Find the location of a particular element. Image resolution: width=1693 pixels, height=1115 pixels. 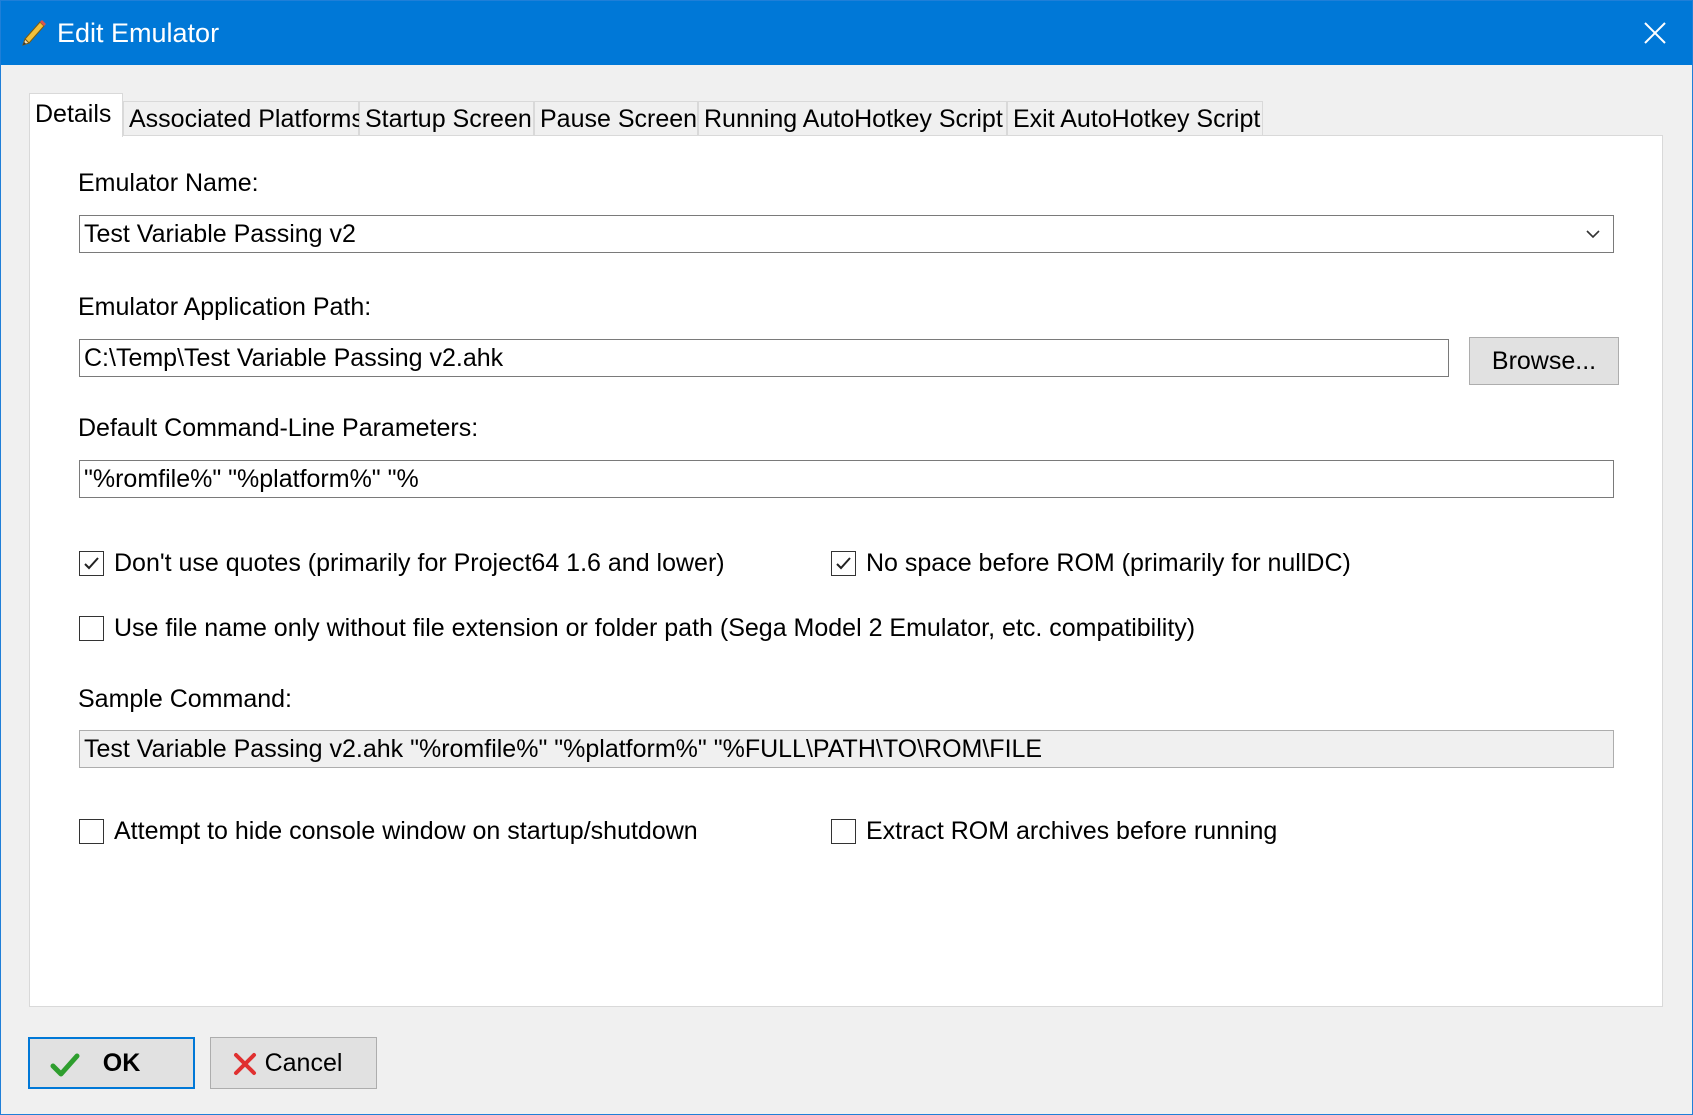

app-path-value: C:\Temp\Test Variable Passing v2.ahk is located at coordinates (294, 358).